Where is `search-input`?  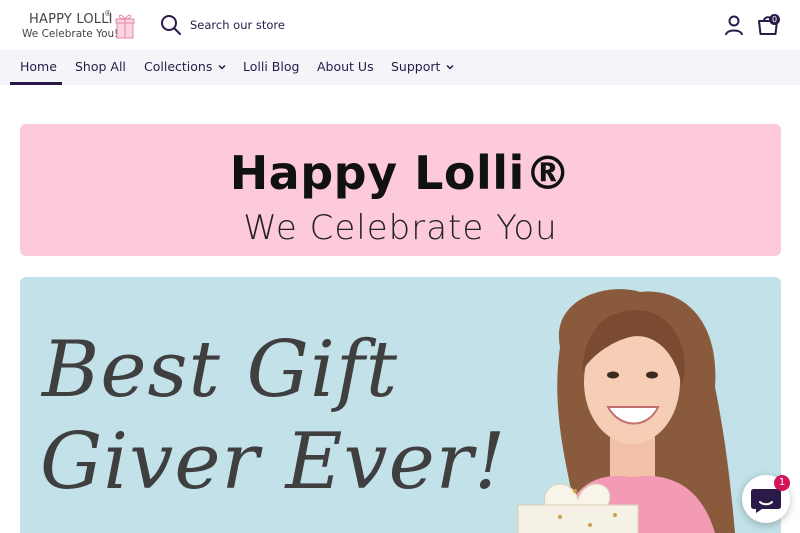
search-input is located at coordinates (320, 25).